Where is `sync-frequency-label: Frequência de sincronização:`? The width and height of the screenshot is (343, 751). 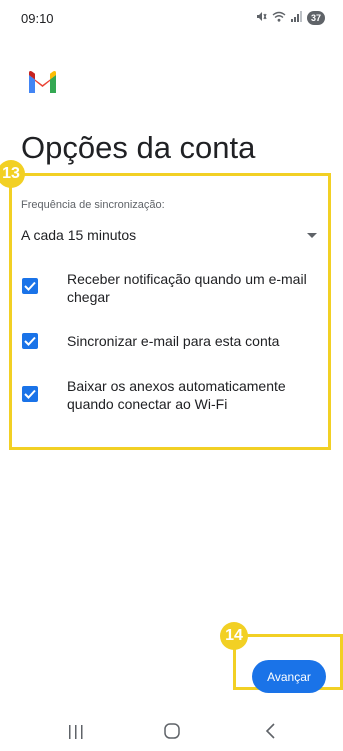
sync-frequency-label: Frequência de sincronização: is located at coordinates (93, 205).